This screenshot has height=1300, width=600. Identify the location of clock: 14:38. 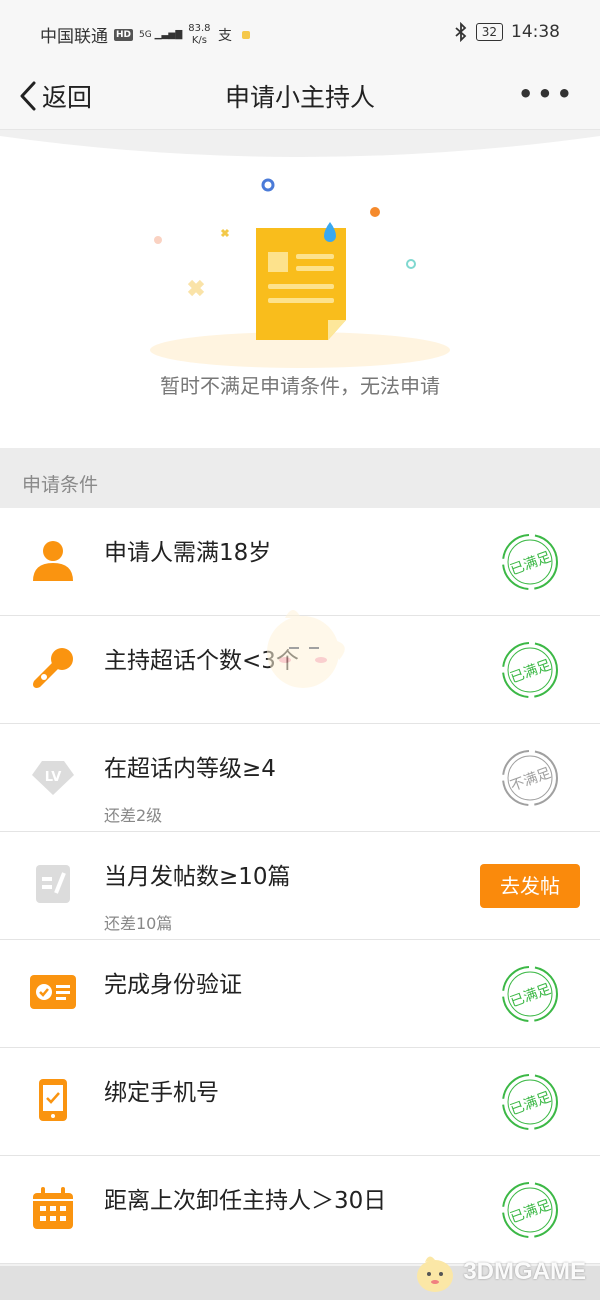
(535, 32).